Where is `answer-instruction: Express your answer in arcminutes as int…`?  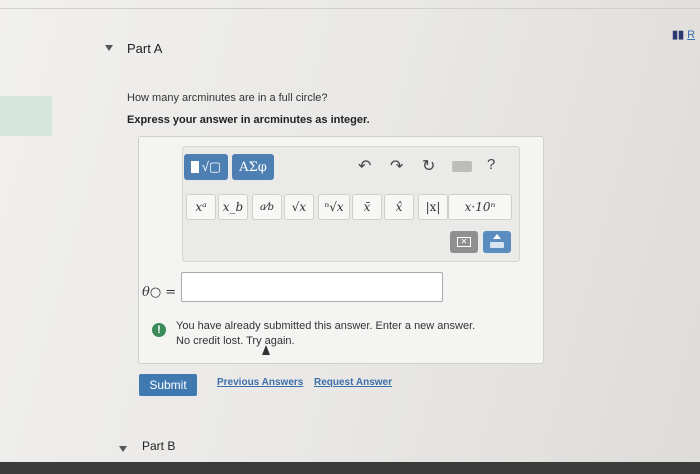
answer-instruction: Express your answer in arcminutes as int… is located at coordinates (248, 120).